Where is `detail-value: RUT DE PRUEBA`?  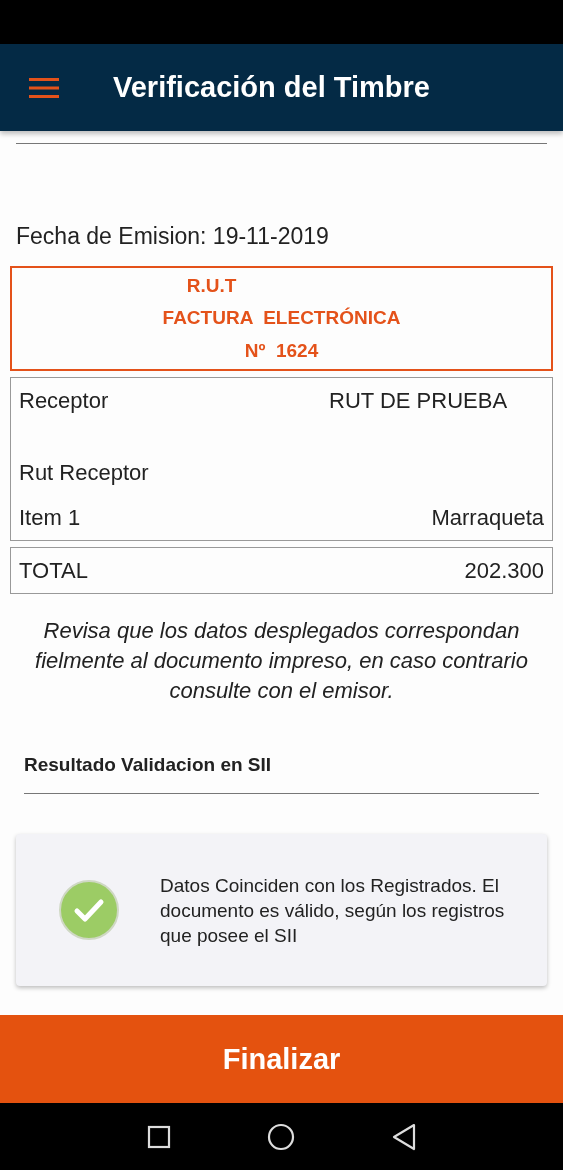 detail-value: RUT DE PRUEBA is located at coordinates (419, 401).